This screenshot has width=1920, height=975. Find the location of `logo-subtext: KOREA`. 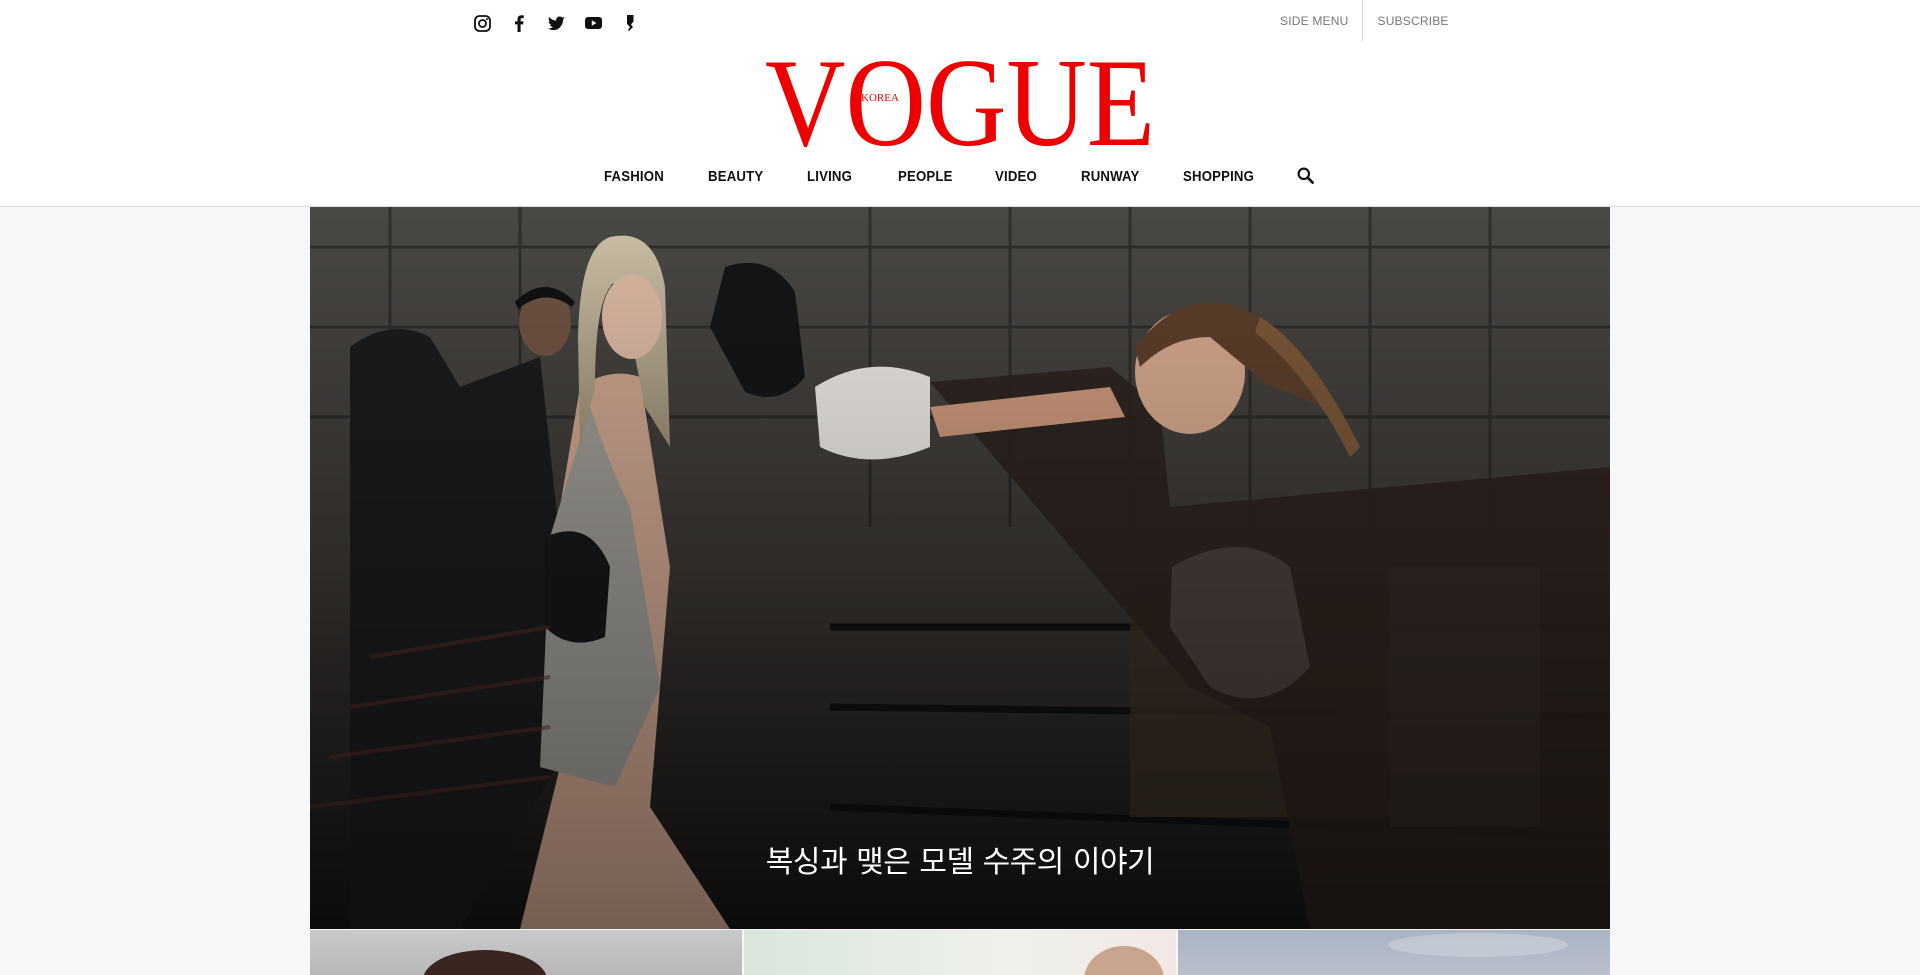

logo-subtext: KOREA is located at coordinates (880, 98).